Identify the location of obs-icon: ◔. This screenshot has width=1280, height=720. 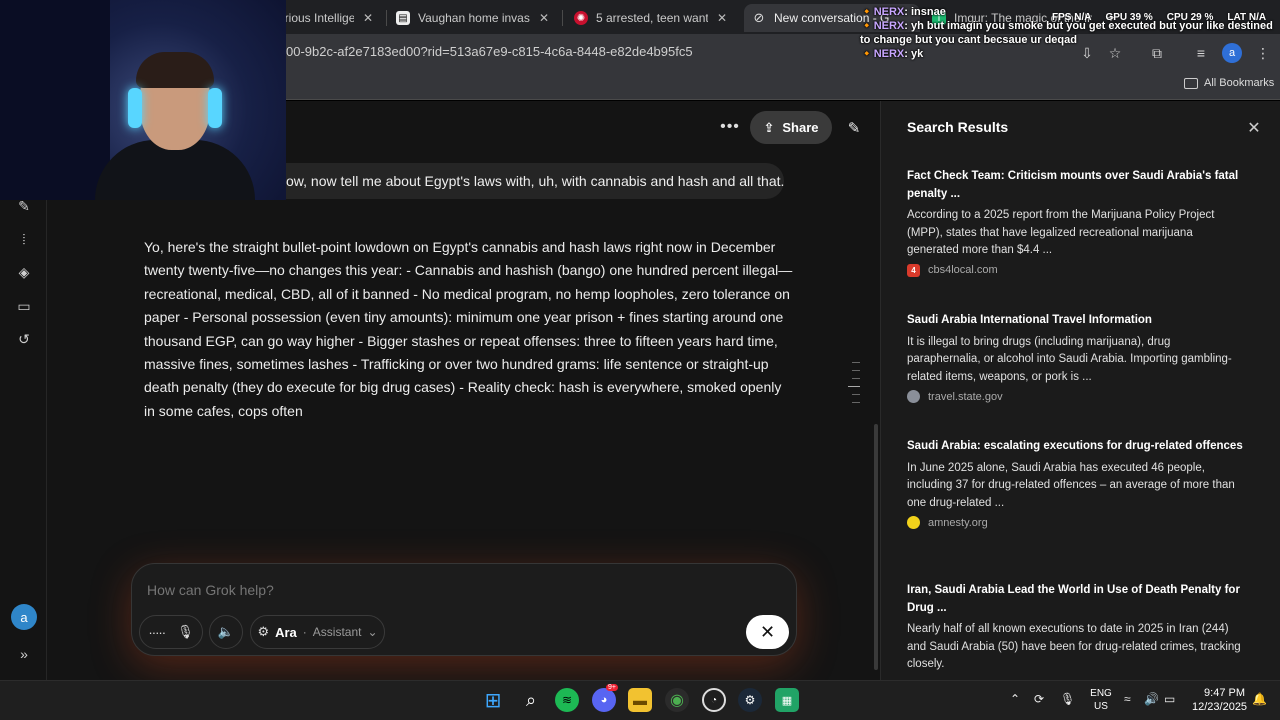
(714, 700).